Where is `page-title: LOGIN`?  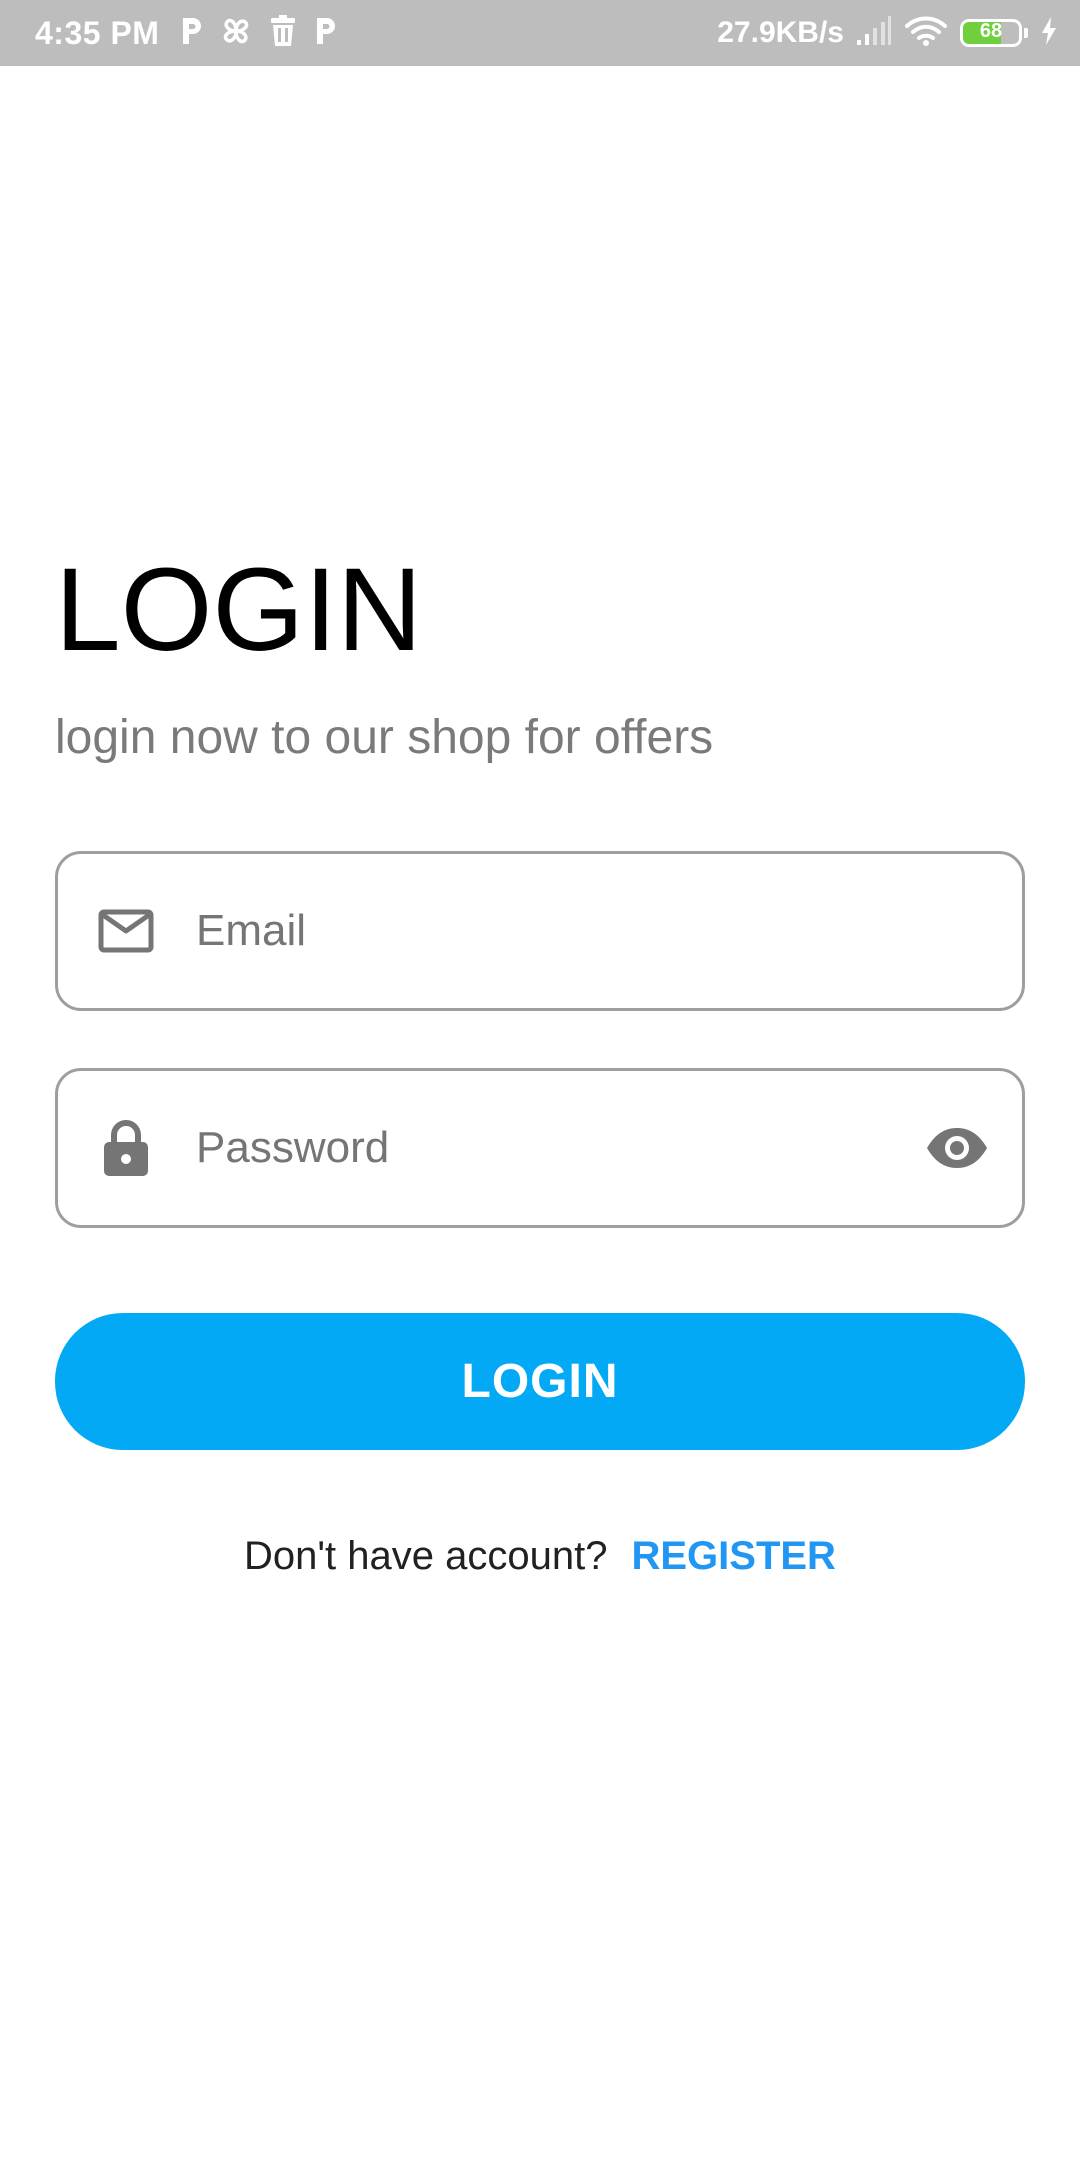 page-title: LOGIN is located at coordinates (239, 610).